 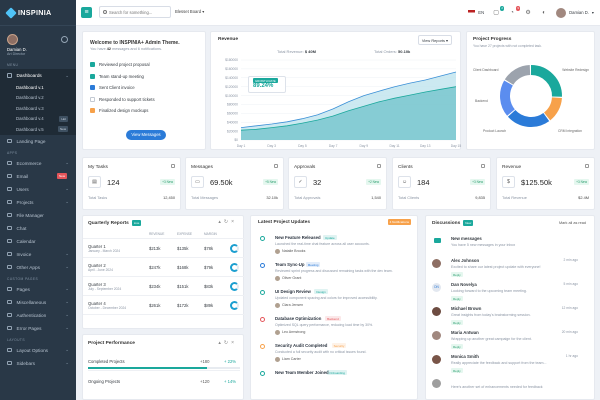 What do you see at coordinates (38, 141) in the screenshot?
I see `sidebar-item-landing: Landing Page` at bounding box center [38, 141].